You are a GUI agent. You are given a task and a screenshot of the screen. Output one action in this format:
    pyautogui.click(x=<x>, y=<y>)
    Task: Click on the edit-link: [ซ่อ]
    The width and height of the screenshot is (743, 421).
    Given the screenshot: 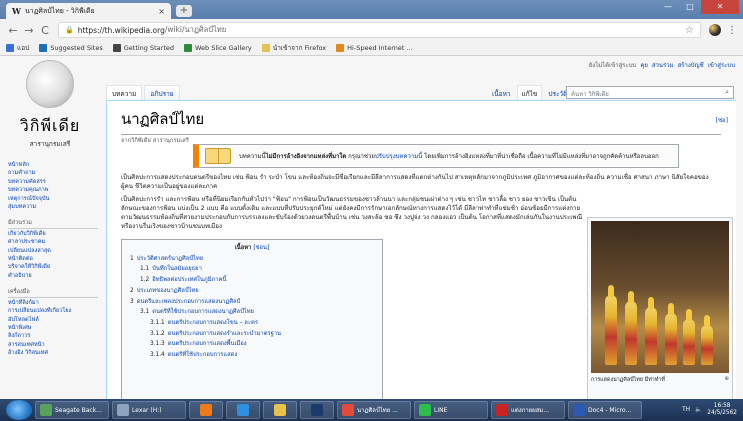 What is the action you would take?
    pyautogui.click(x=722, y=120)
    